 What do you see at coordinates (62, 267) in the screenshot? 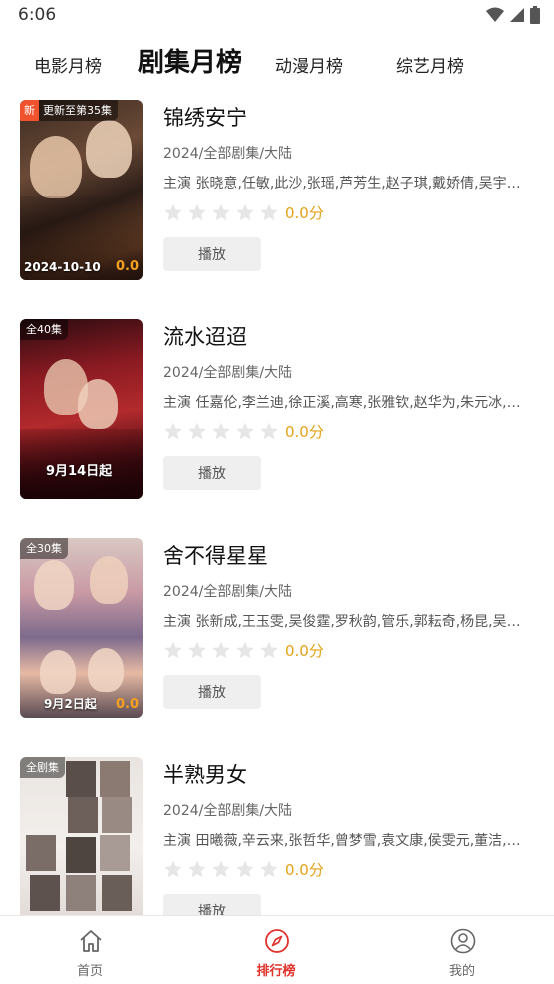
I see `poster-date: 2024-10-10` at bounding box center [62, 267].